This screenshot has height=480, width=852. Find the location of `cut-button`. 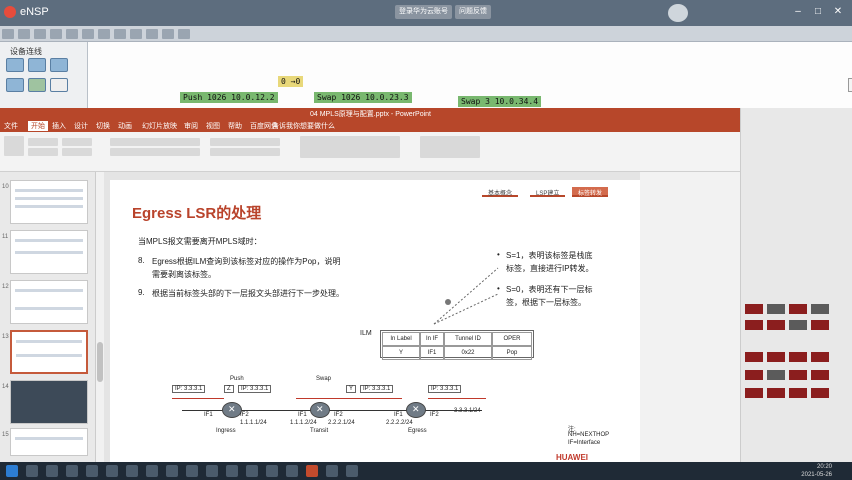

cut-button is located at coordinates (43, 142).